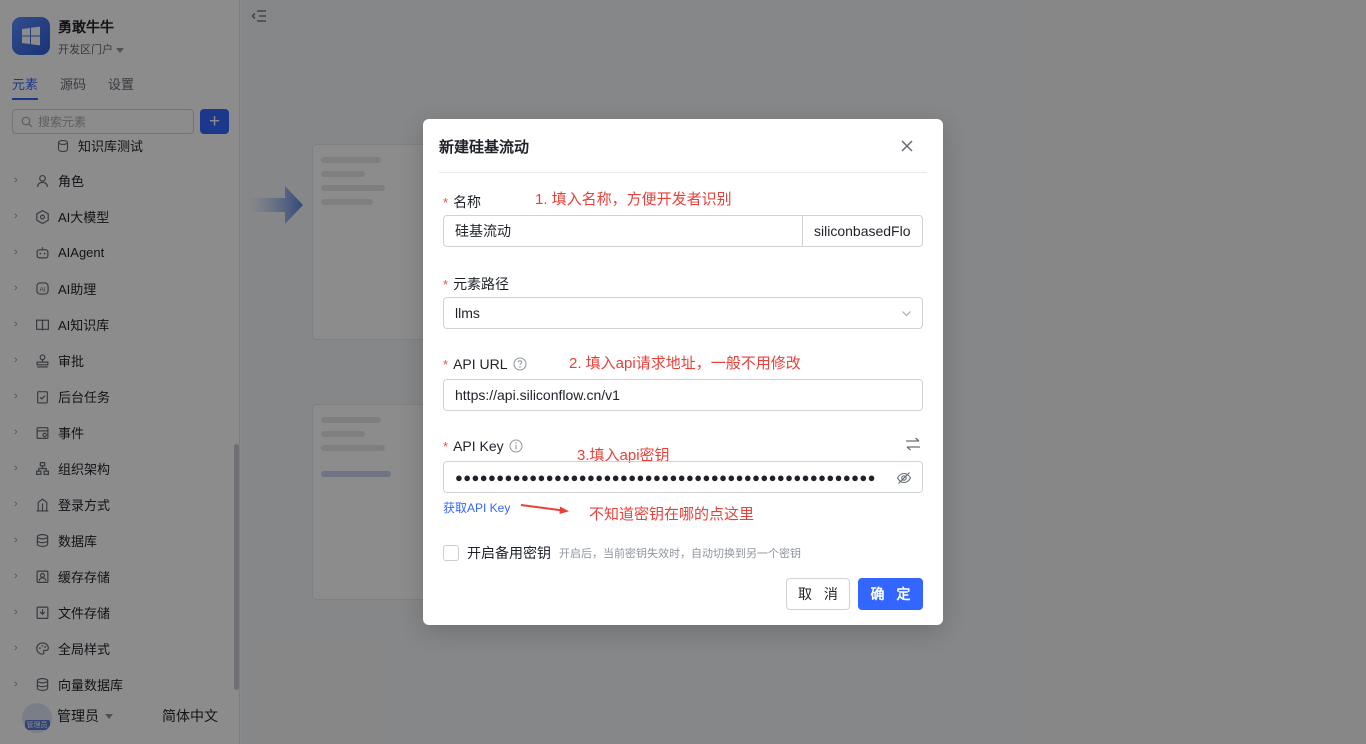 This screenshot has width=1366, height=744. Describe the element at coordinates (484, 147) in the screenshot. I see `dialog-title: 新建硅基流动` at that location.